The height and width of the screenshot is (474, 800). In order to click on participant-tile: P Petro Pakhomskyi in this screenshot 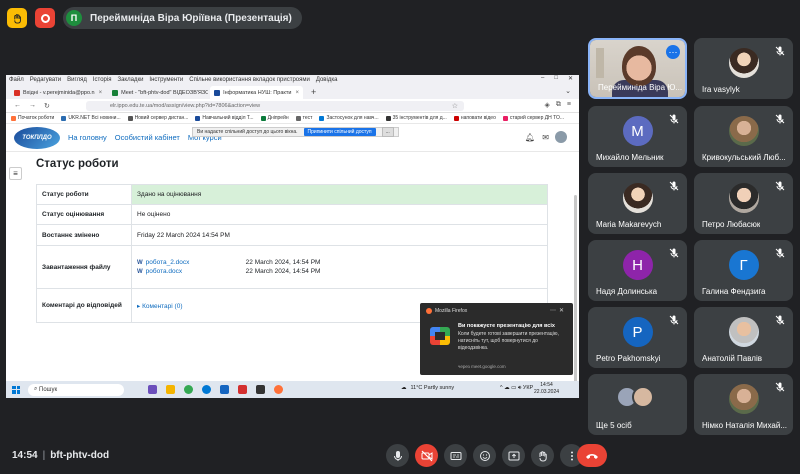, I will do `click(637, 337)`.